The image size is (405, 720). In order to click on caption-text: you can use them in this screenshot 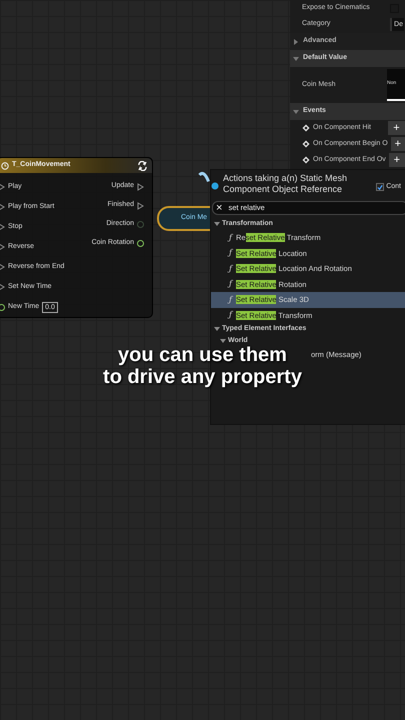, I will do `click(202, 355)`.